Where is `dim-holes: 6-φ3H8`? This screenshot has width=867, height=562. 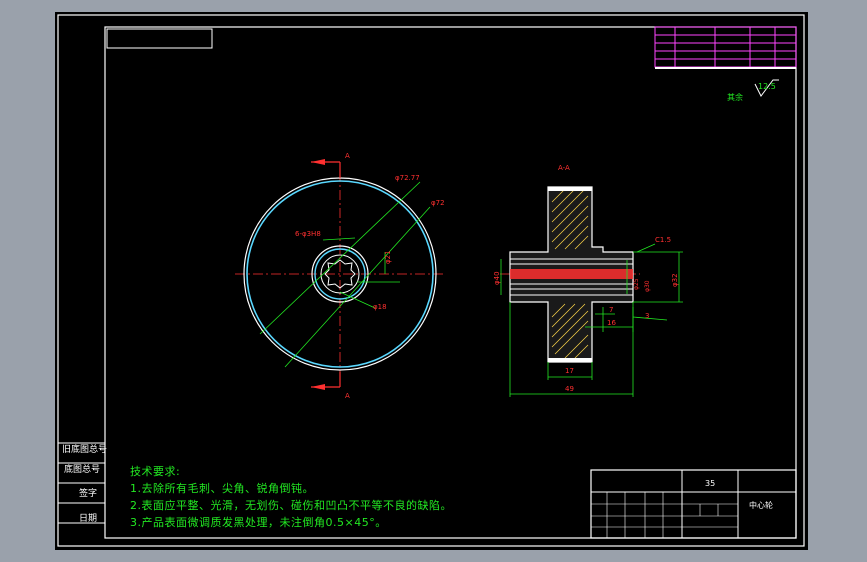 dim-holes: 6-φ3H8 is located at coordinates (308, 234).